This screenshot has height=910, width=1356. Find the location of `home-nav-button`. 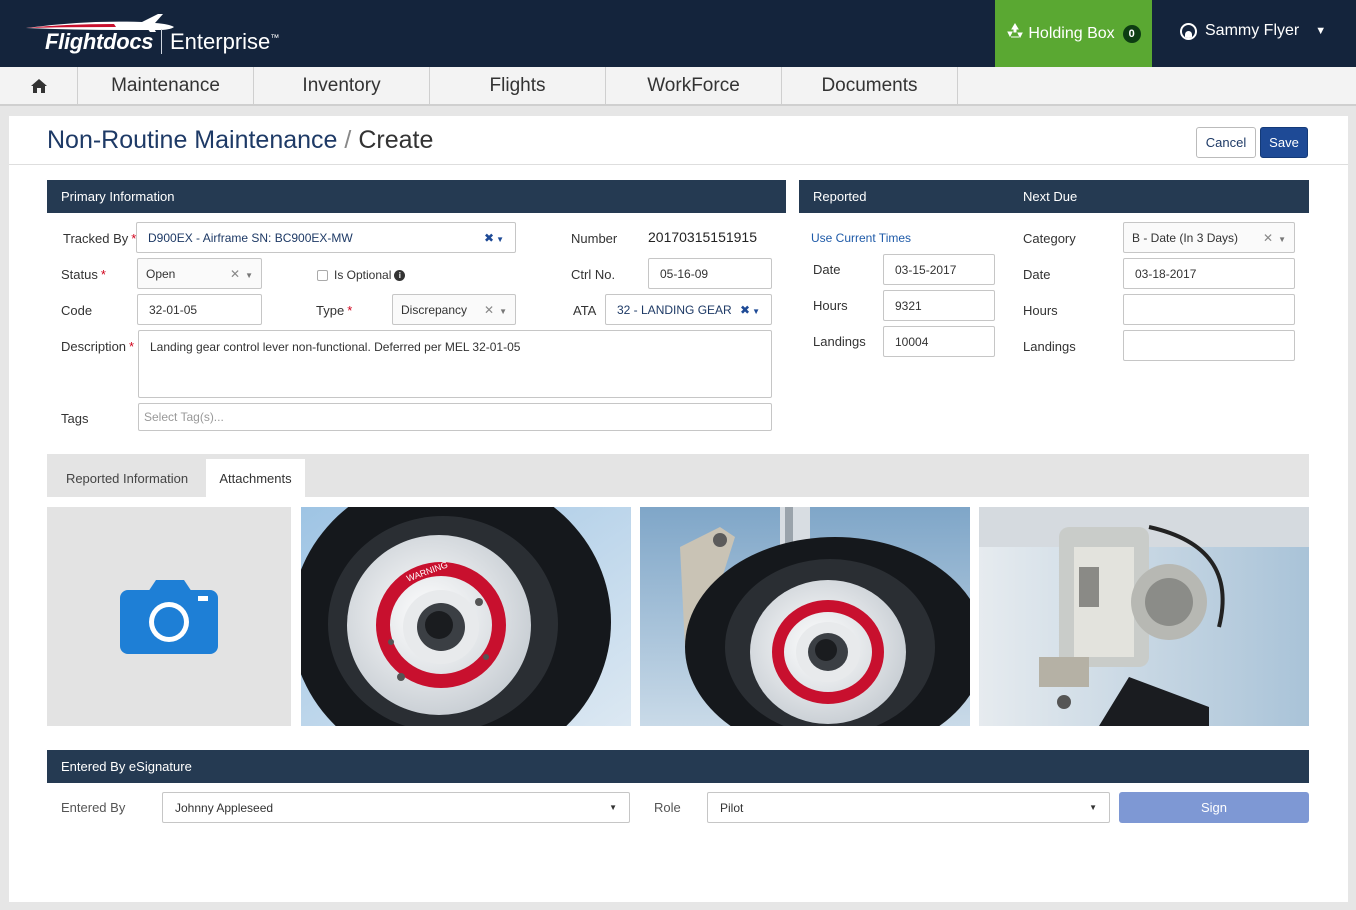

home-nav-button is located at coordinates (39, 85).